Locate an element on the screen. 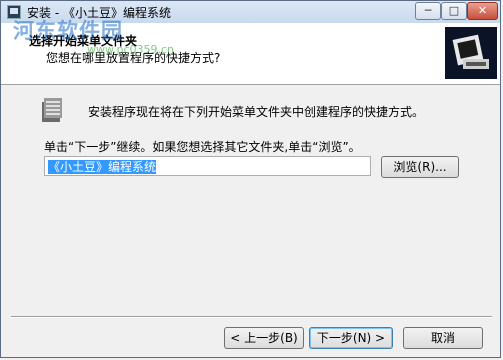 Image resolution: width=503 pixels, height=360 pixels. computer-icon is located at coordinates (470, 51).